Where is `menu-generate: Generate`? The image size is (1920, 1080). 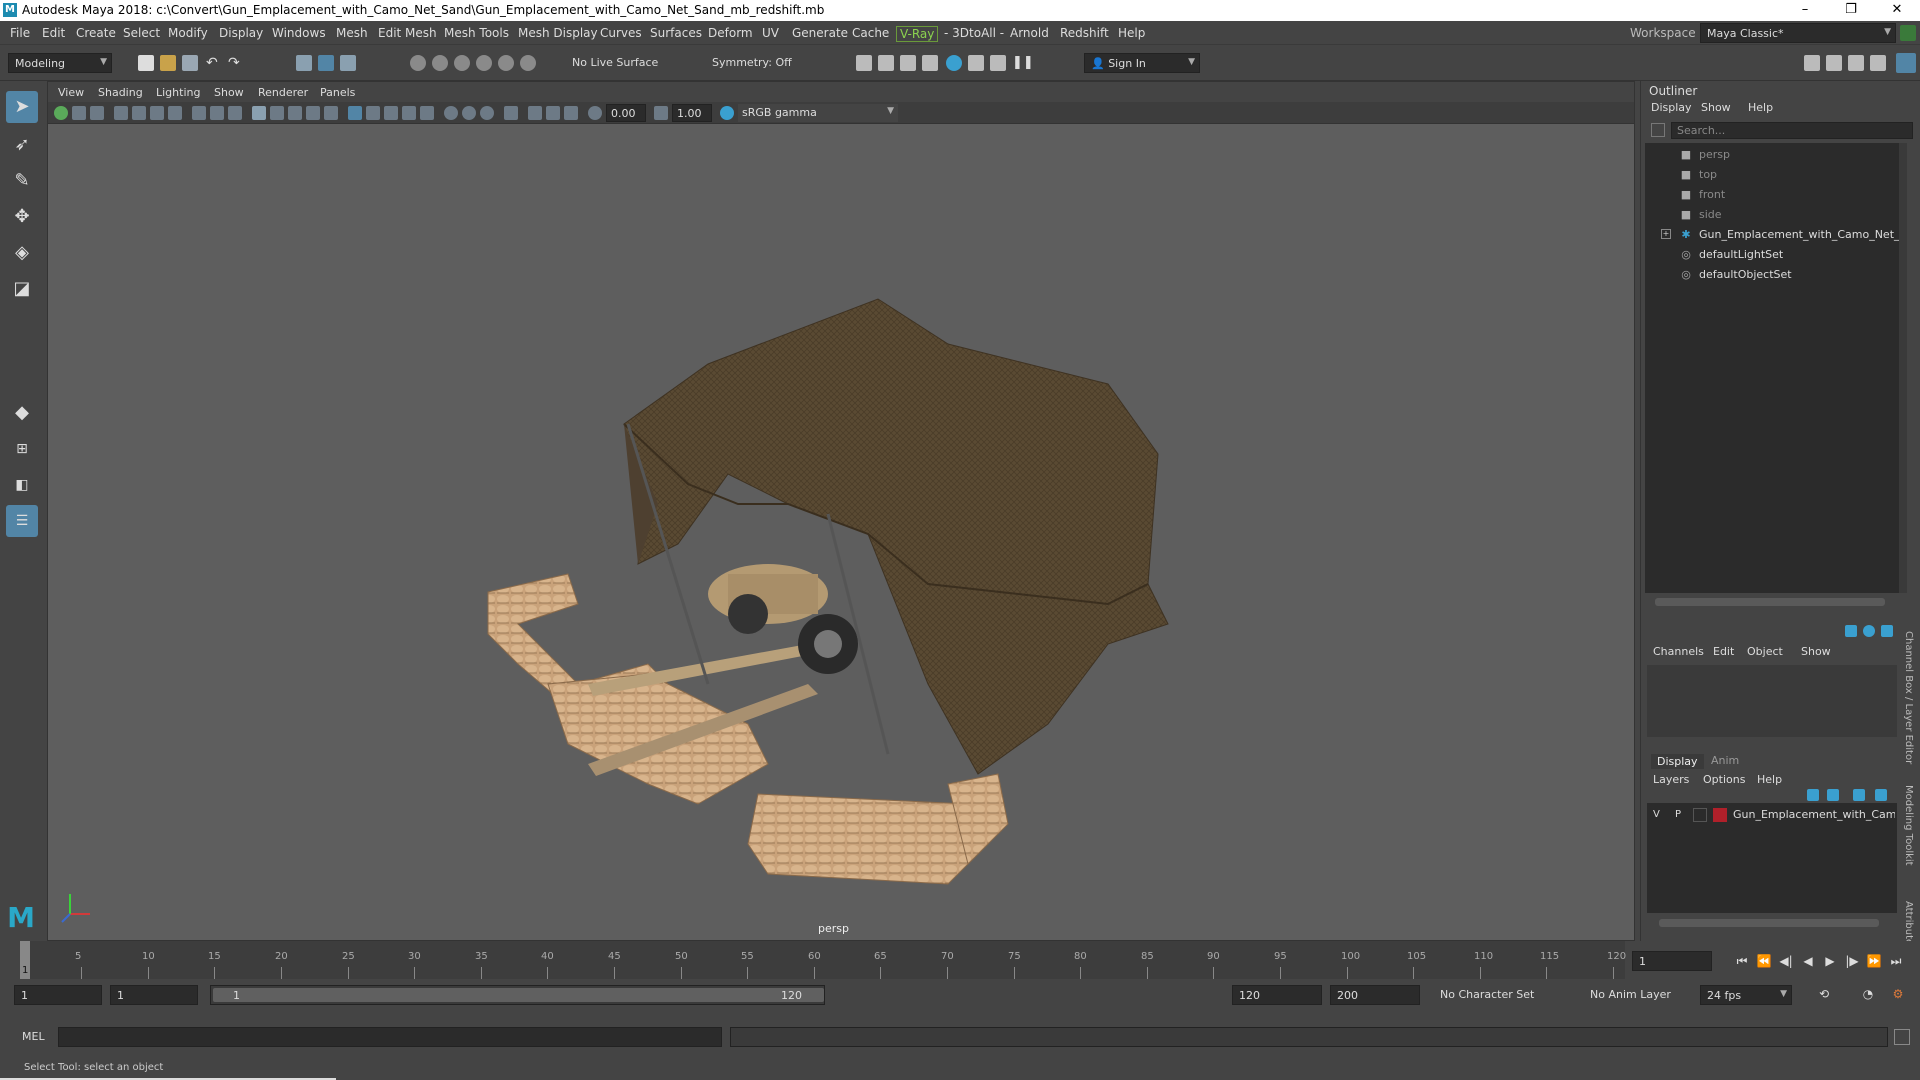
menu-generate: Generate is located at coordinates (820, 33).